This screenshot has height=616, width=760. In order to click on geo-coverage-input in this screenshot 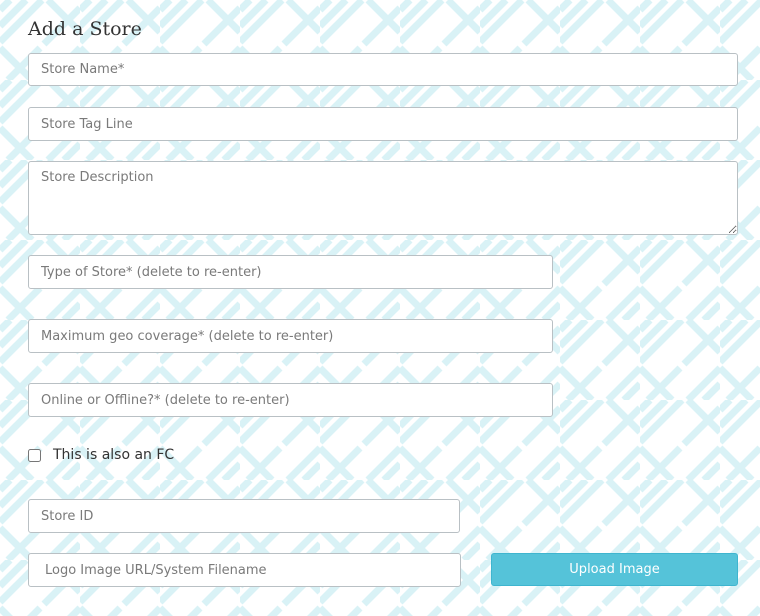, I will do `click(290, 336)`.